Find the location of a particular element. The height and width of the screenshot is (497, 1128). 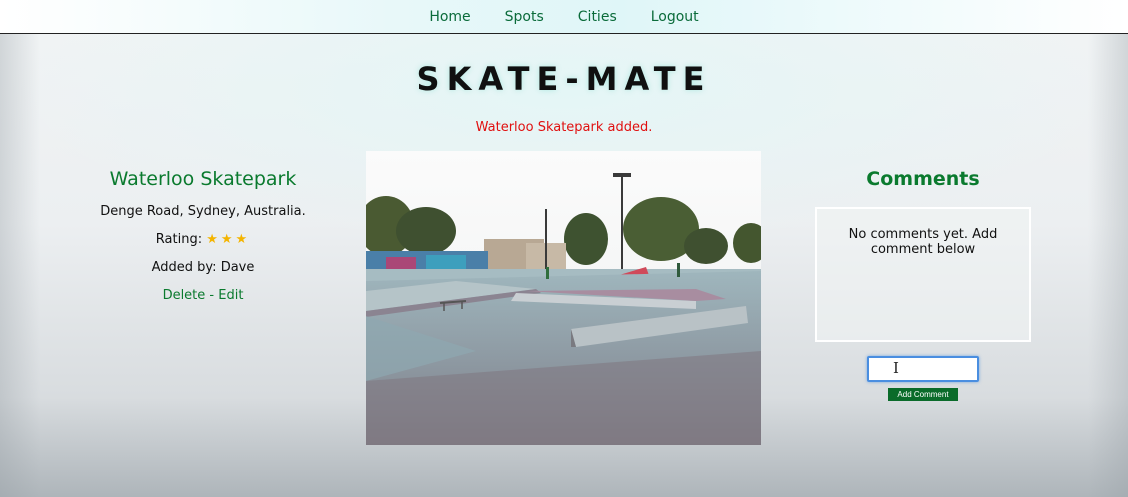

delete-link: Delete is located at coordinates (184, 295).